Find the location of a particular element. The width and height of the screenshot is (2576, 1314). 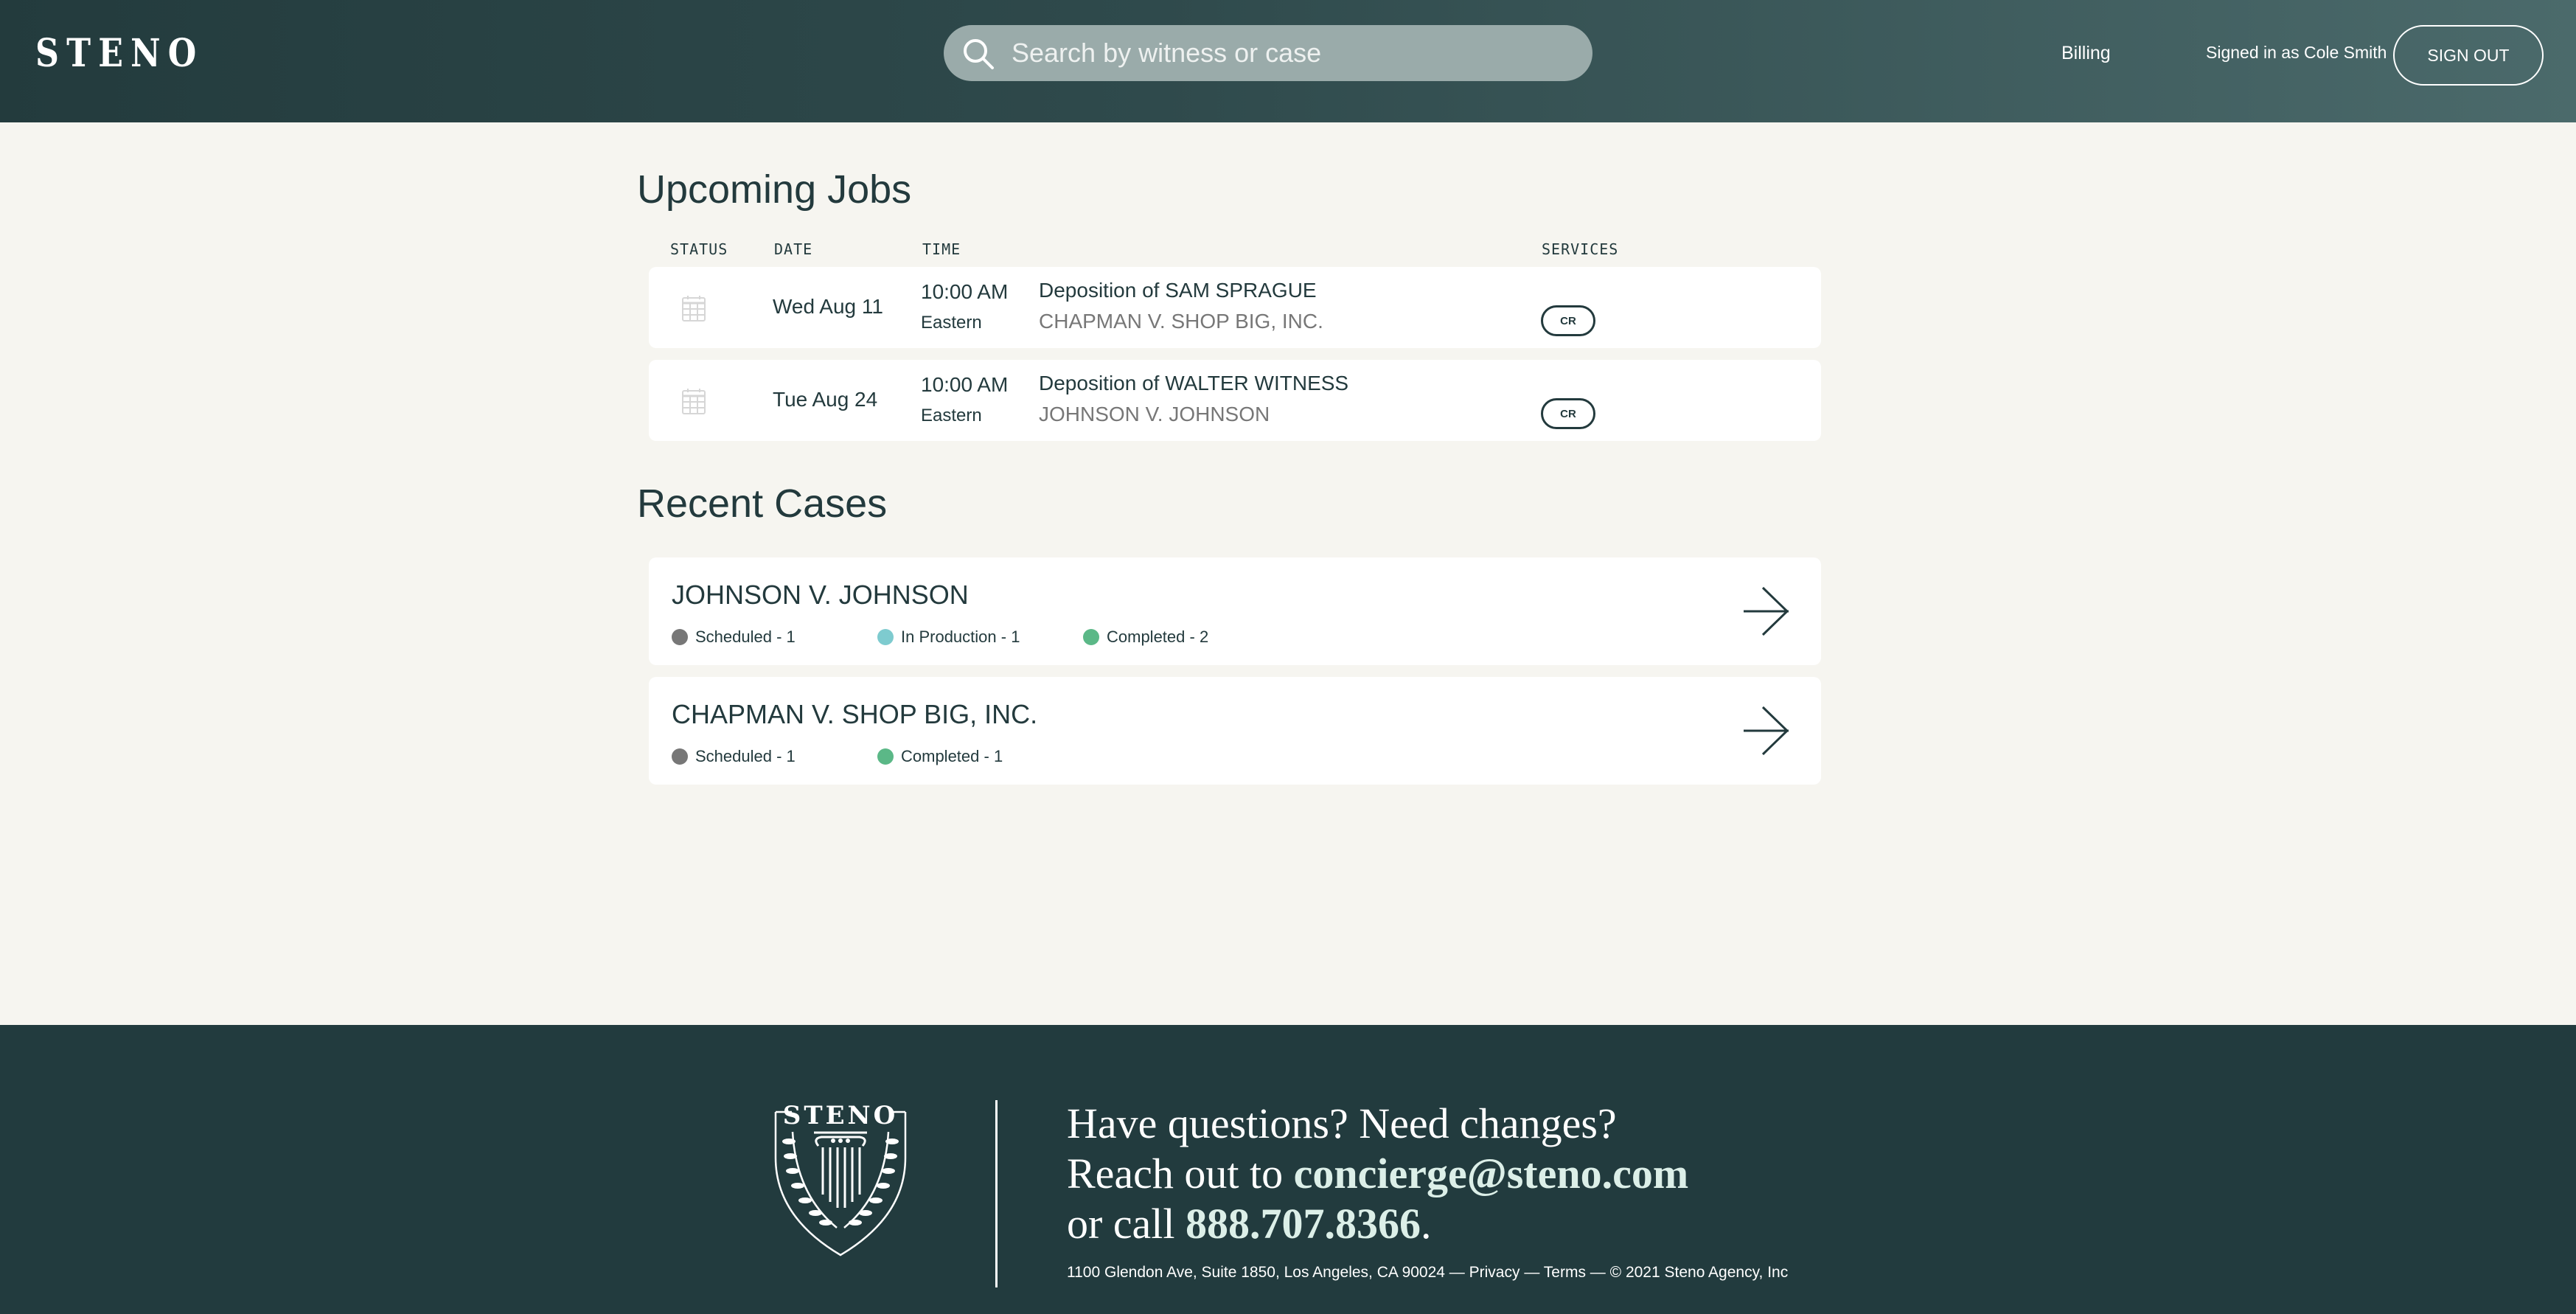

status-completed: Completed - 1 is located at coordinates (940, 756).